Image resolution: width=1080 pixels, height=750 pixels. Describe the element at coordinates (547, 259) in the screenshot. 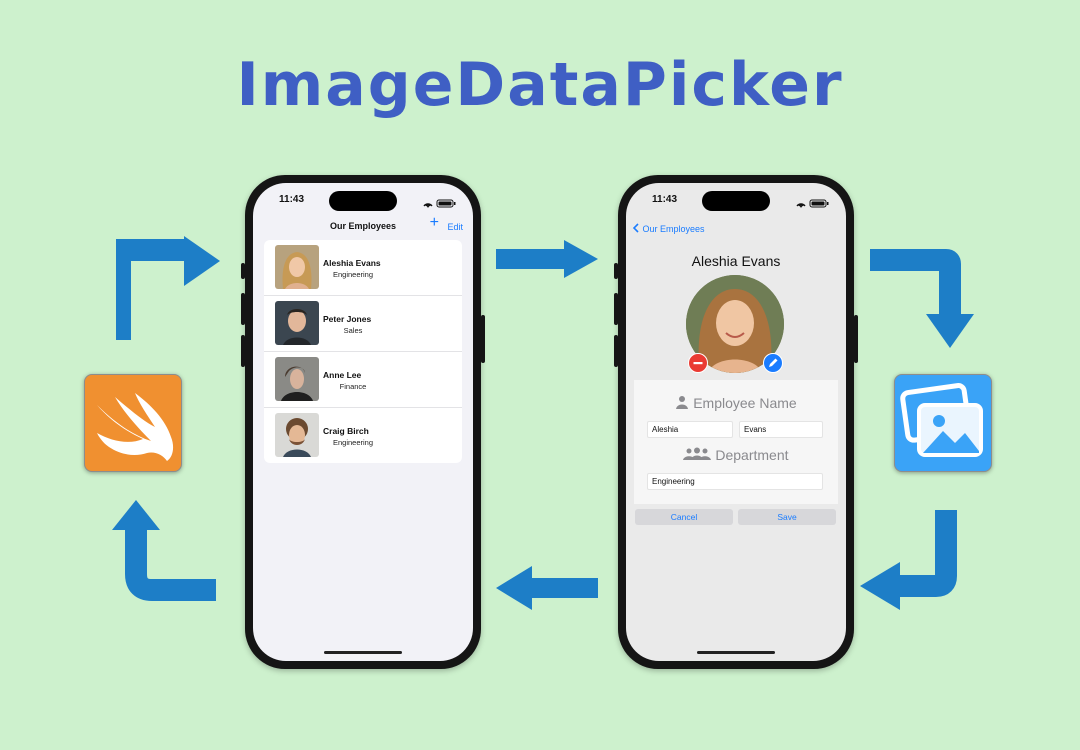

I see `arrow-right-top-icon` at that location.